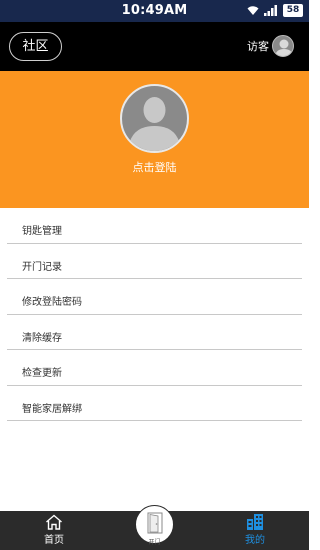 This screenshot has height=550, width=320. I want to click on signal-icon, so click(270, 10).